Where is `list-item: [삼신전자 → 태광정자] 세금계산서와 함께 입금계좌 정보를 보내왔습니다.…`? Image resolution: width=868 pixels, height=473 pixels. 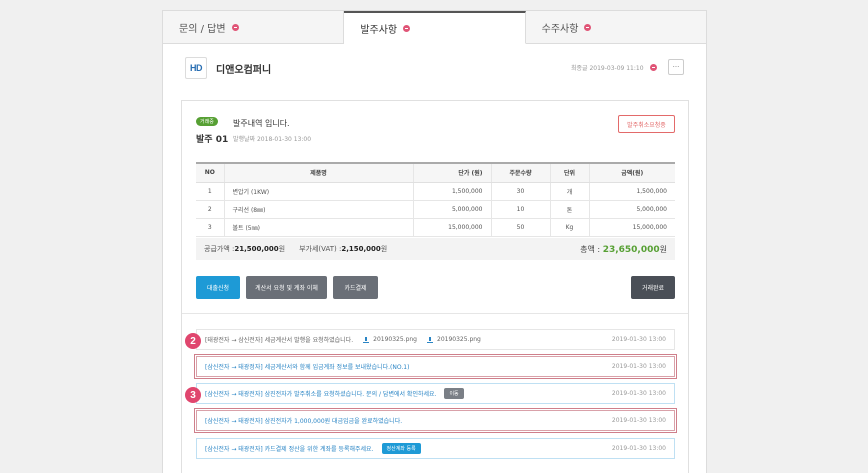
list-item: [삼신전자 → 태광정자] 세금계산서와 함께 입금계좌 정보를 보내왔습니다.… is located at coordinates (435, 366).